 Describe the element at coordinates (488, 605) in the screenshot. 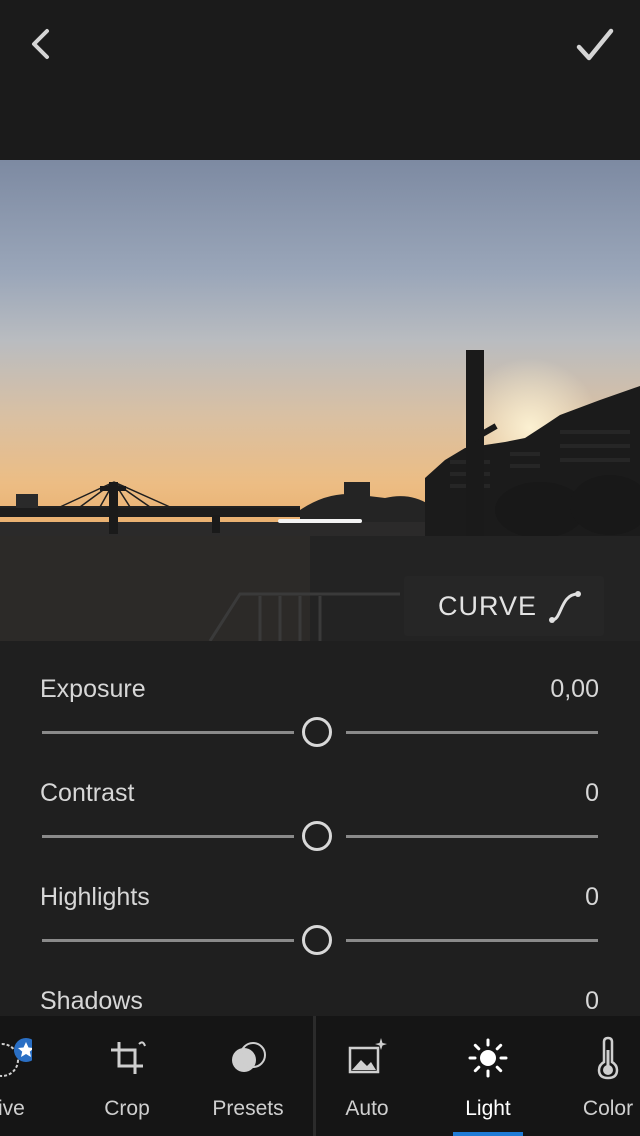

I see `curve-button-label: CURVE` at that location.